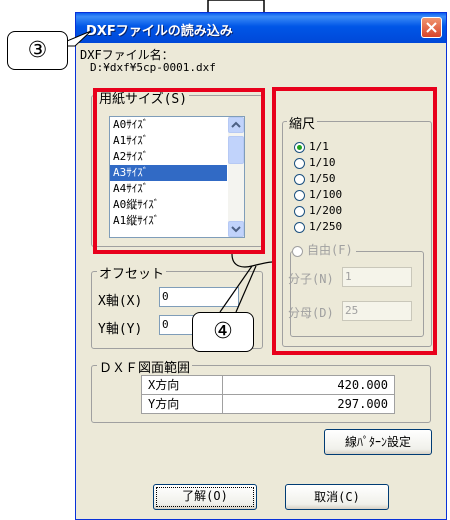 The image size is (450, 520). What do you see at coordinates (37, 50) in the screenshot?
I see `callout-3: ③` at bounding box center [37, 50].